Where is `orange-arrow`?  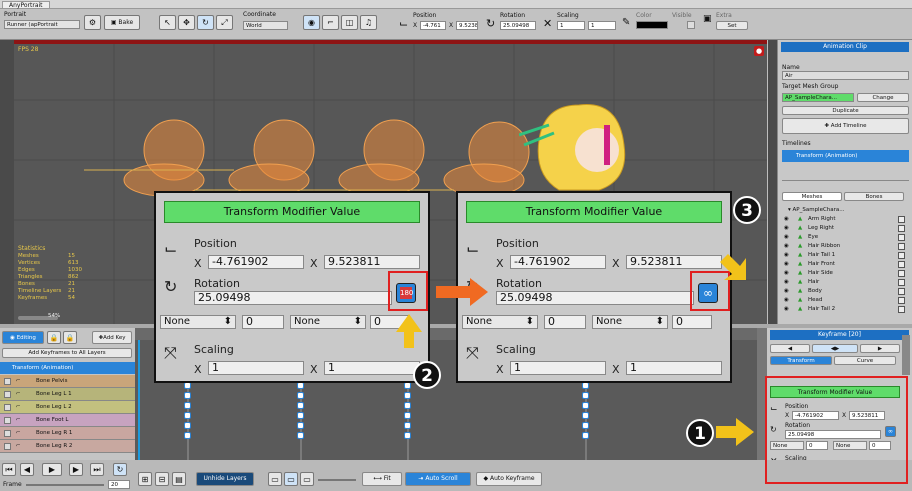 orange-arrow is located at coordinates (462, 292).